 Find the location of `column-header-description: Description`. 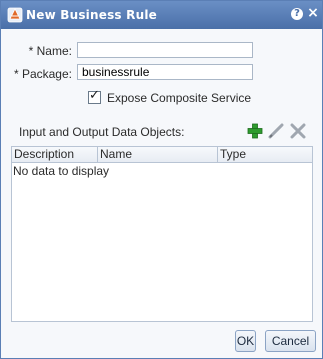

column-header-description: Description is located at coordinates (55, 154).